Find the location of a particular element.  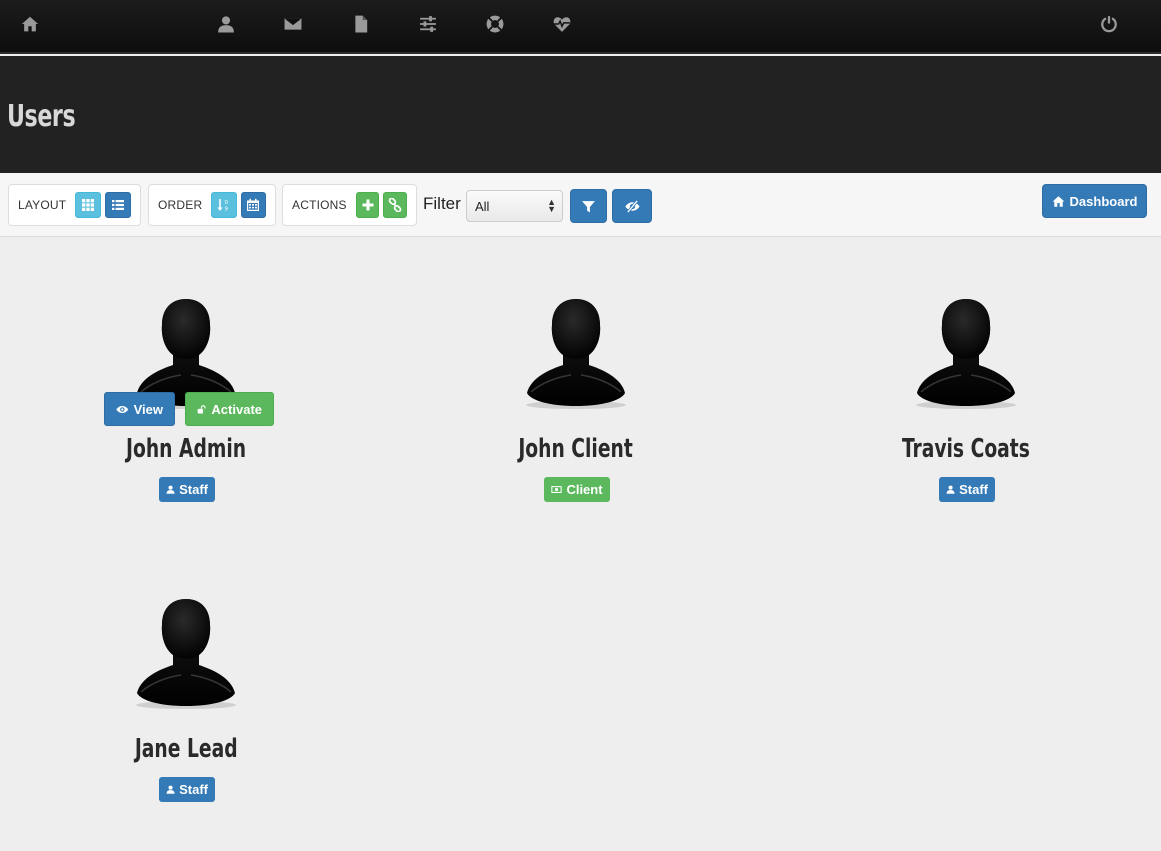

sliders-icon is located at coordinates (428, 24).